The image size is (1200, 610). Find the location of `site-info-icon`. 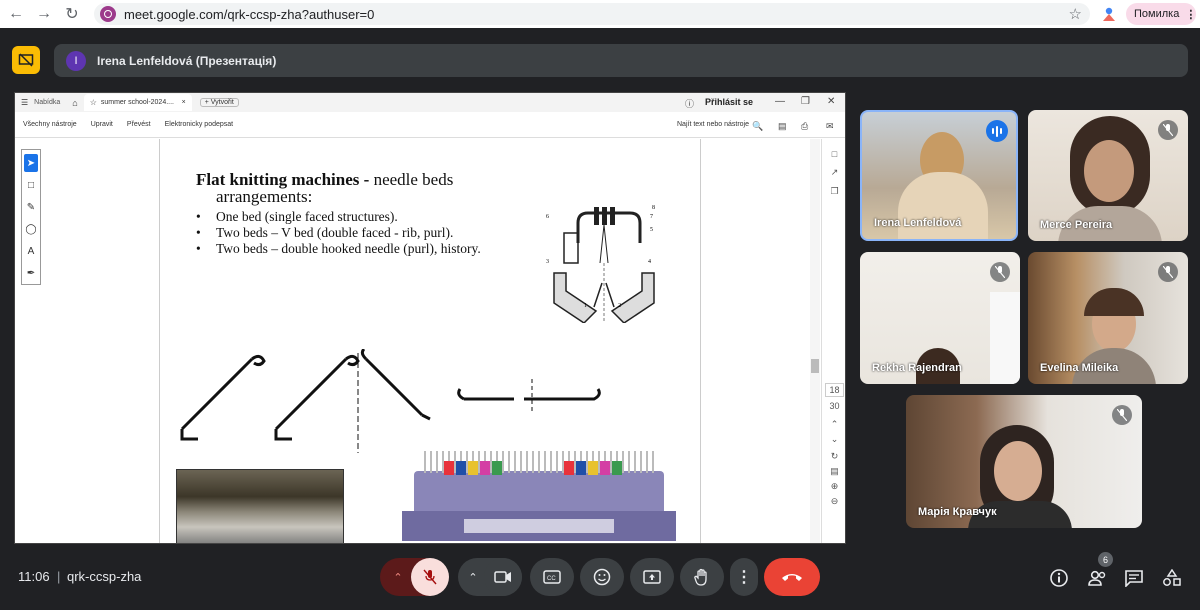

site-info-icon is located at coordinates (108, 14).